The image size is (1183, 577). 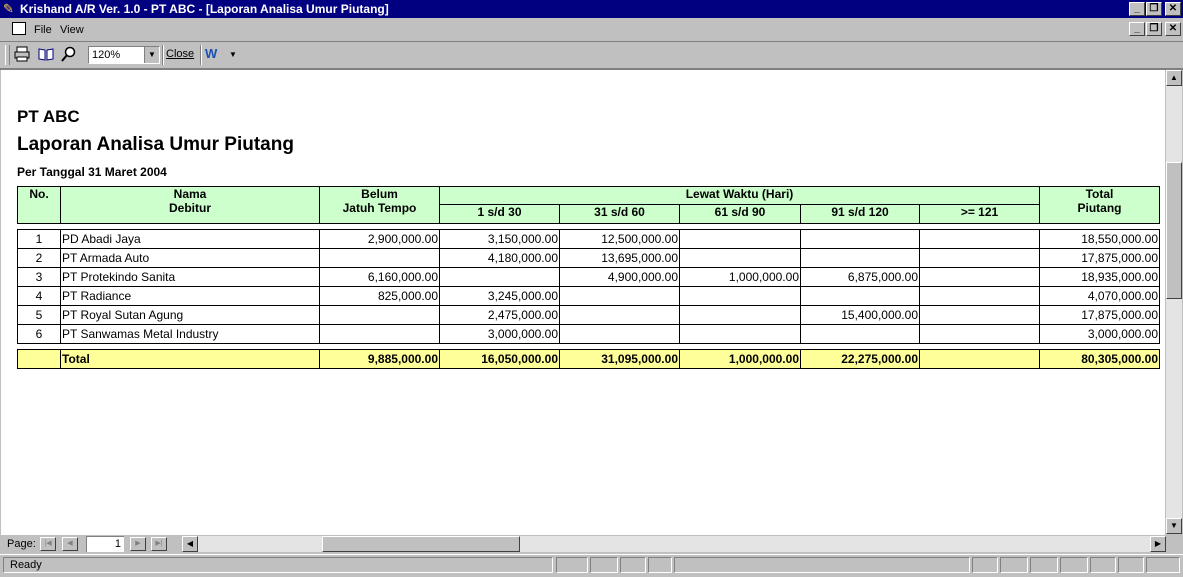 What do you see at coordinates (591, 56) in the screenshot?
I see `toolbar: 120% ▼ Close W ▼` at bounding box center [591, 56].